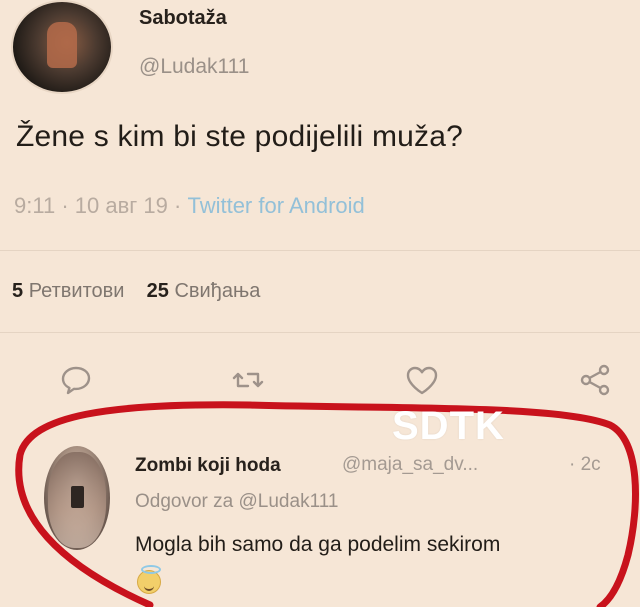  Describe the element at coordinates (585, 464) in the screenshot. I see `reply-time: · 2c` at that location.